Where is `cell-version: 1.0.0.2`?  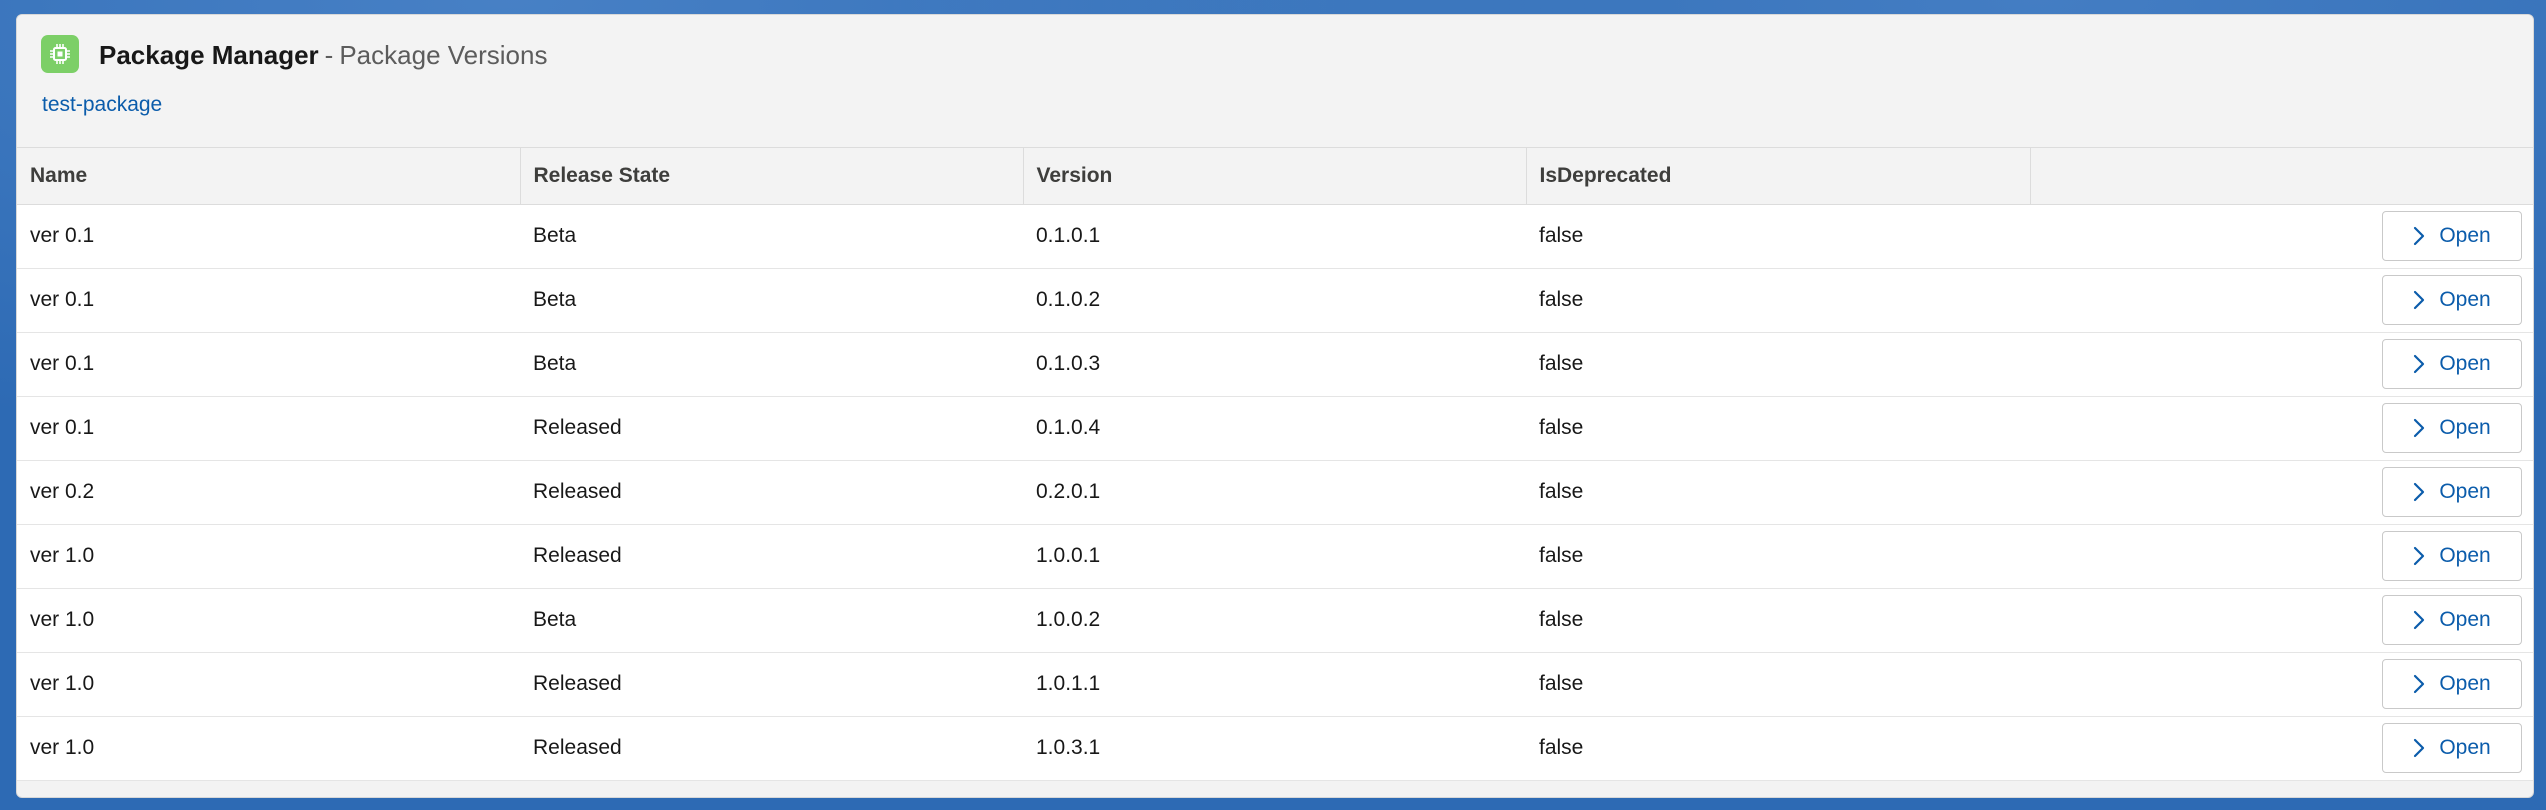
cell-version: 1.0.0.2 is located at coordinates (1274, 620).